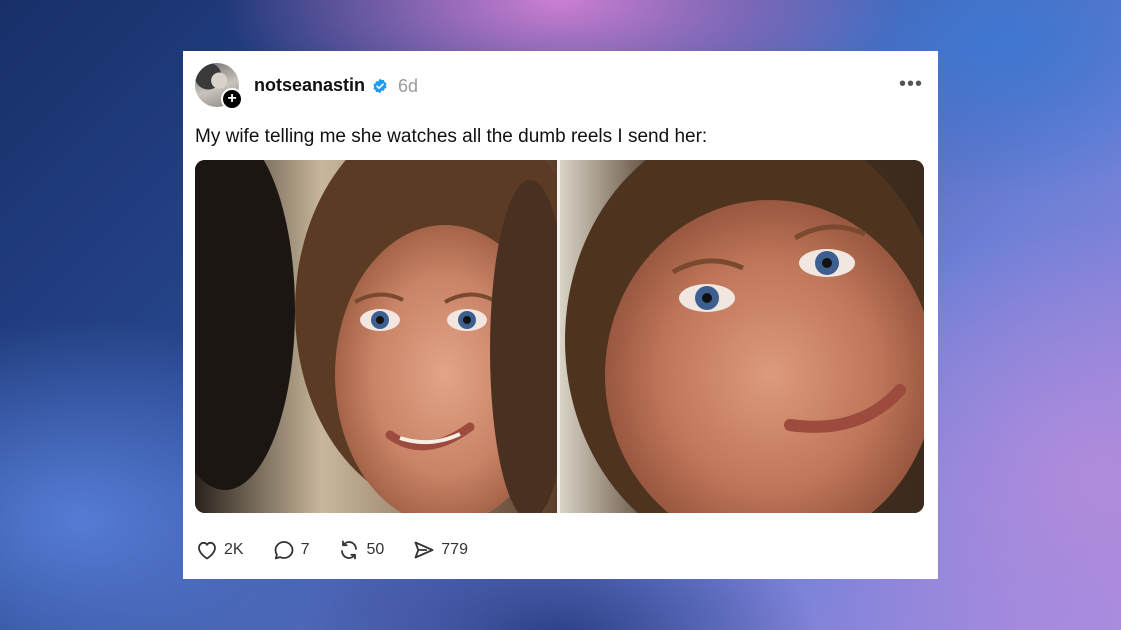 This screenshot has width=1121, height=630. I want to click on verified-badge-icon, so click(380, 86).